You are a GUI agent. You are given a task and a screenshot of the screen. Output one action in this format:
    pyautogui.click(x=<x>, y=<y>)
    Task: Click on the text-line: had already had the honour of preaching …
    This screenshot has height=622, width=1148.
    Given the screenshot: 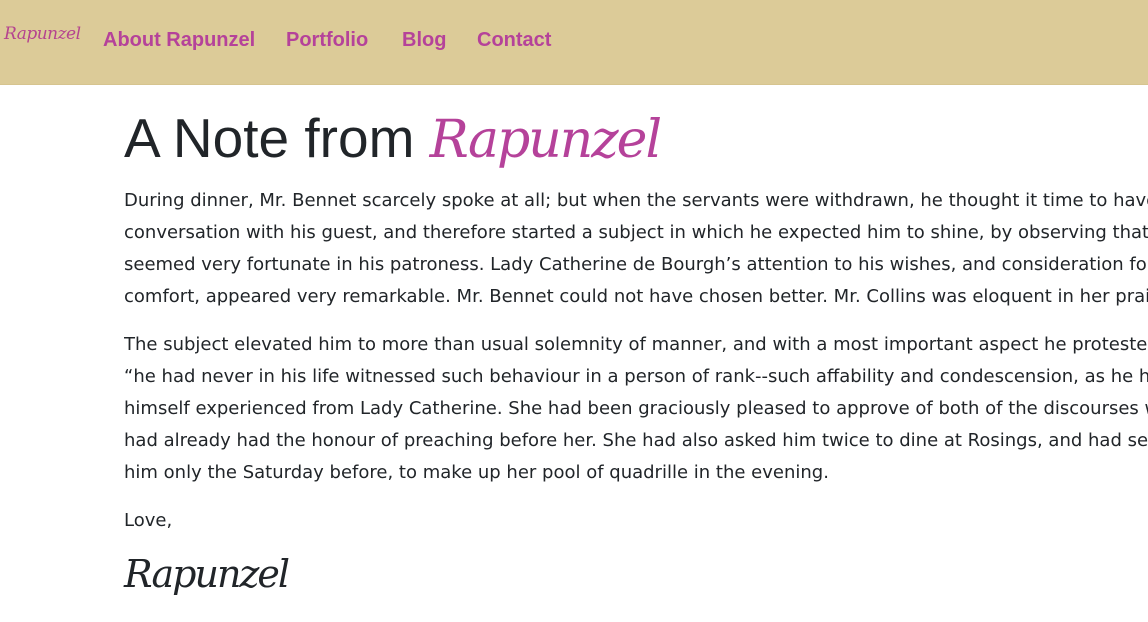 What is the action you would take?
    pyautogui.click(x=636, y=440)
    